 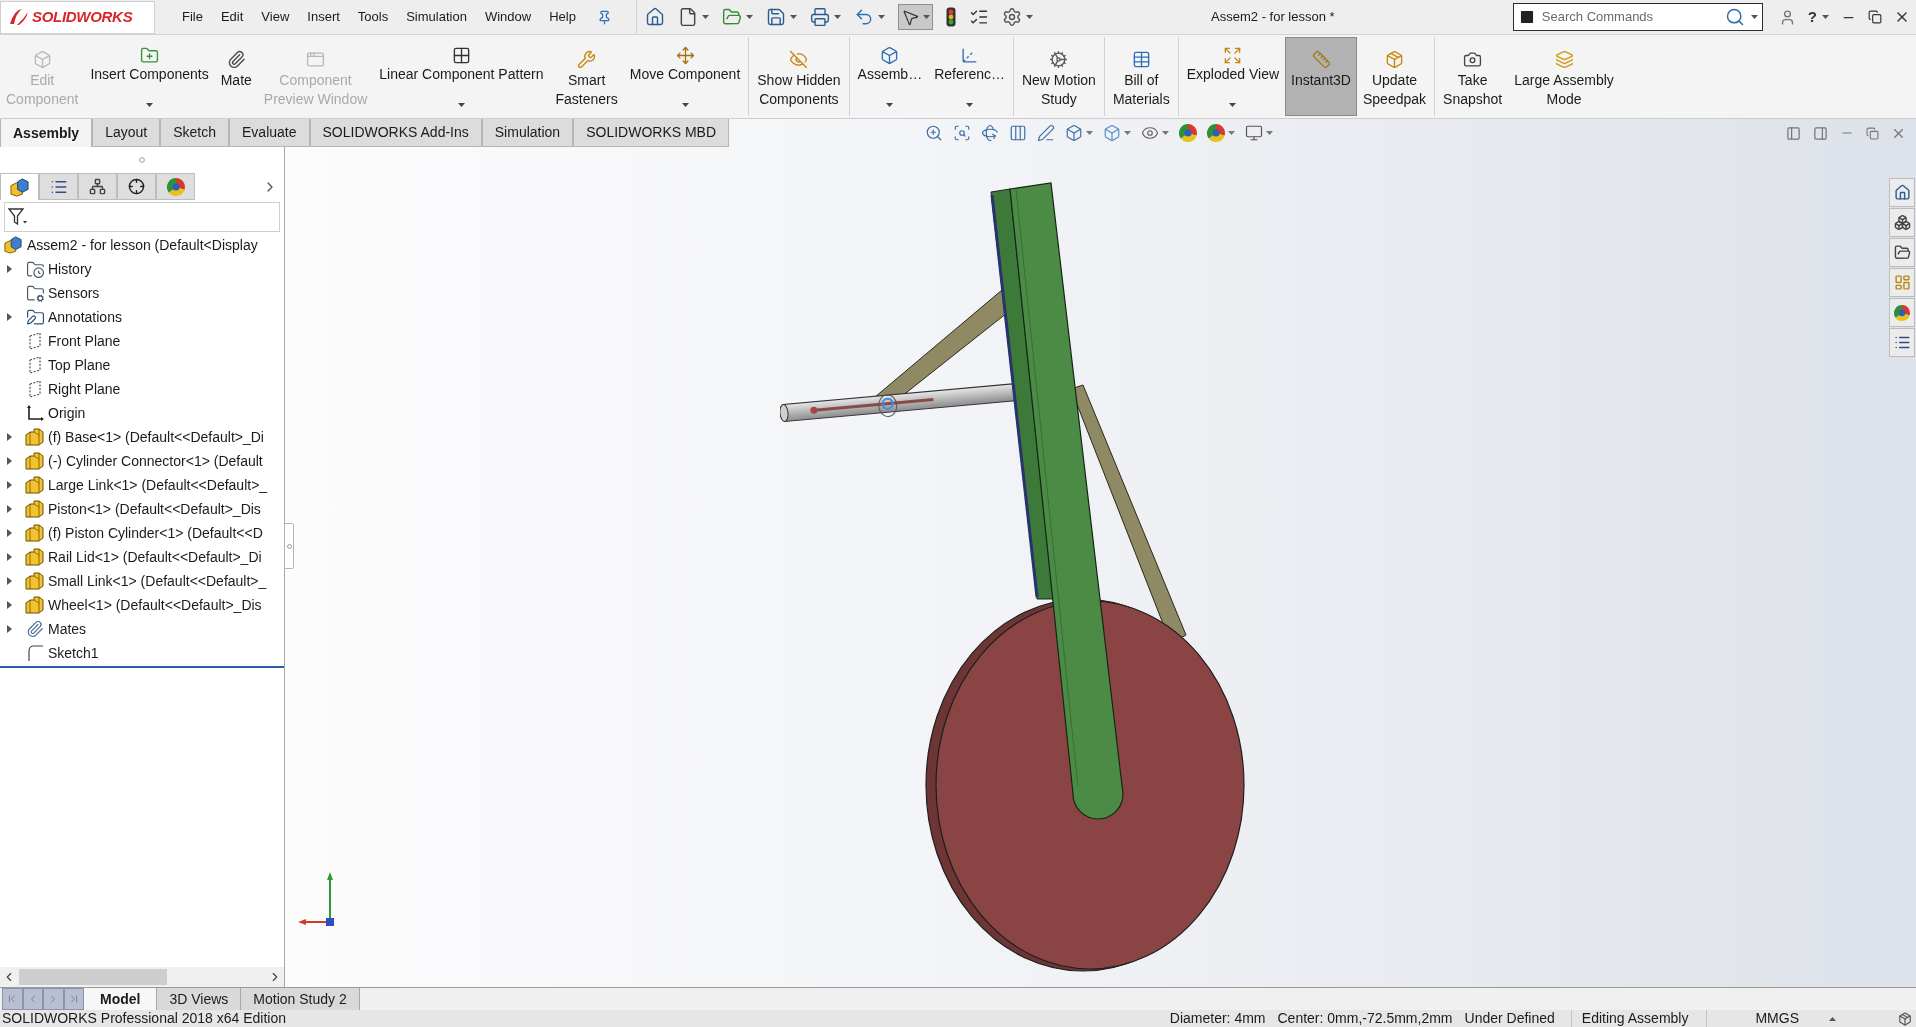 What do you see at coordinates (915, 17) in the screenshot?
I see `select-button` at bounding box center [915, 17].